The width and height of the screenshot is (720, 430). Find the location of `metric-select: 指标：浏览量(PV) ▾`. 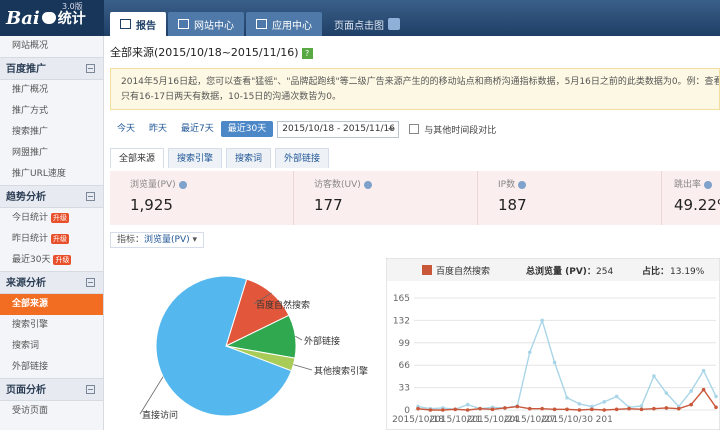

metric-select: 指标：浏览量(PV) ▾ is located at coordinates (157, 240).